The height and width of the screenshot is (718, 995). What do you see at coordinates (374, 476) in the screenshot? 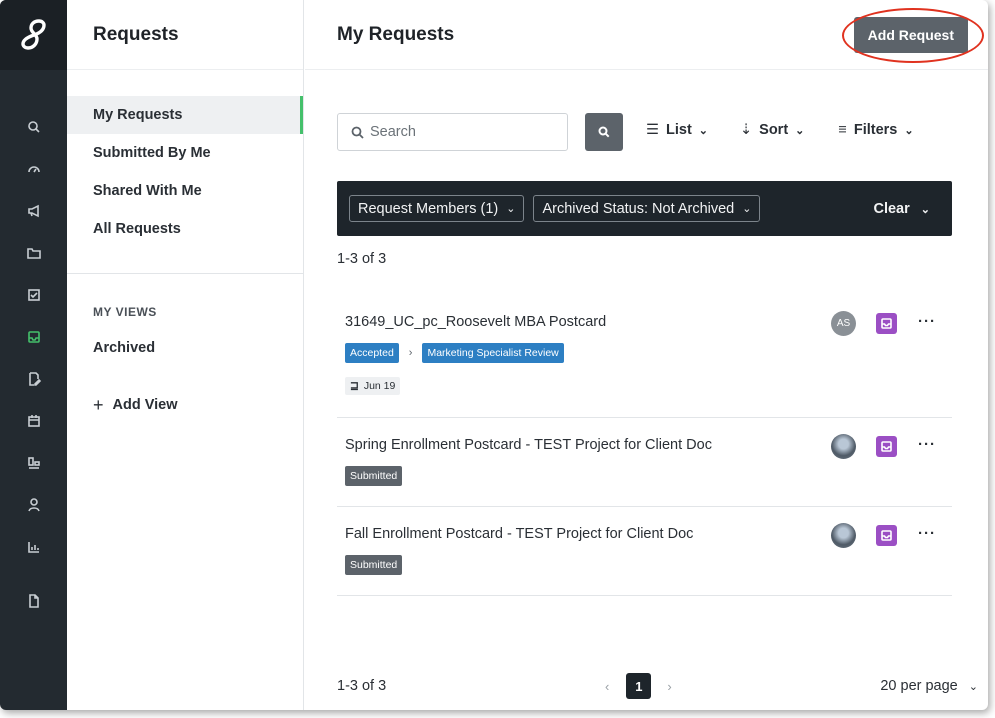
I see `status-badge: Submitted` at bounding box center [374, 476].